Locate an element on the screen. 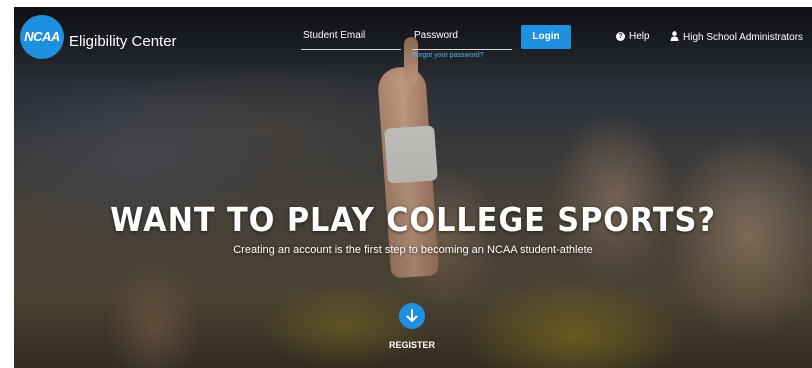 The image size is (812, 368). forgot-password-link: Forgot your password? is located at coordinates (448, 55).